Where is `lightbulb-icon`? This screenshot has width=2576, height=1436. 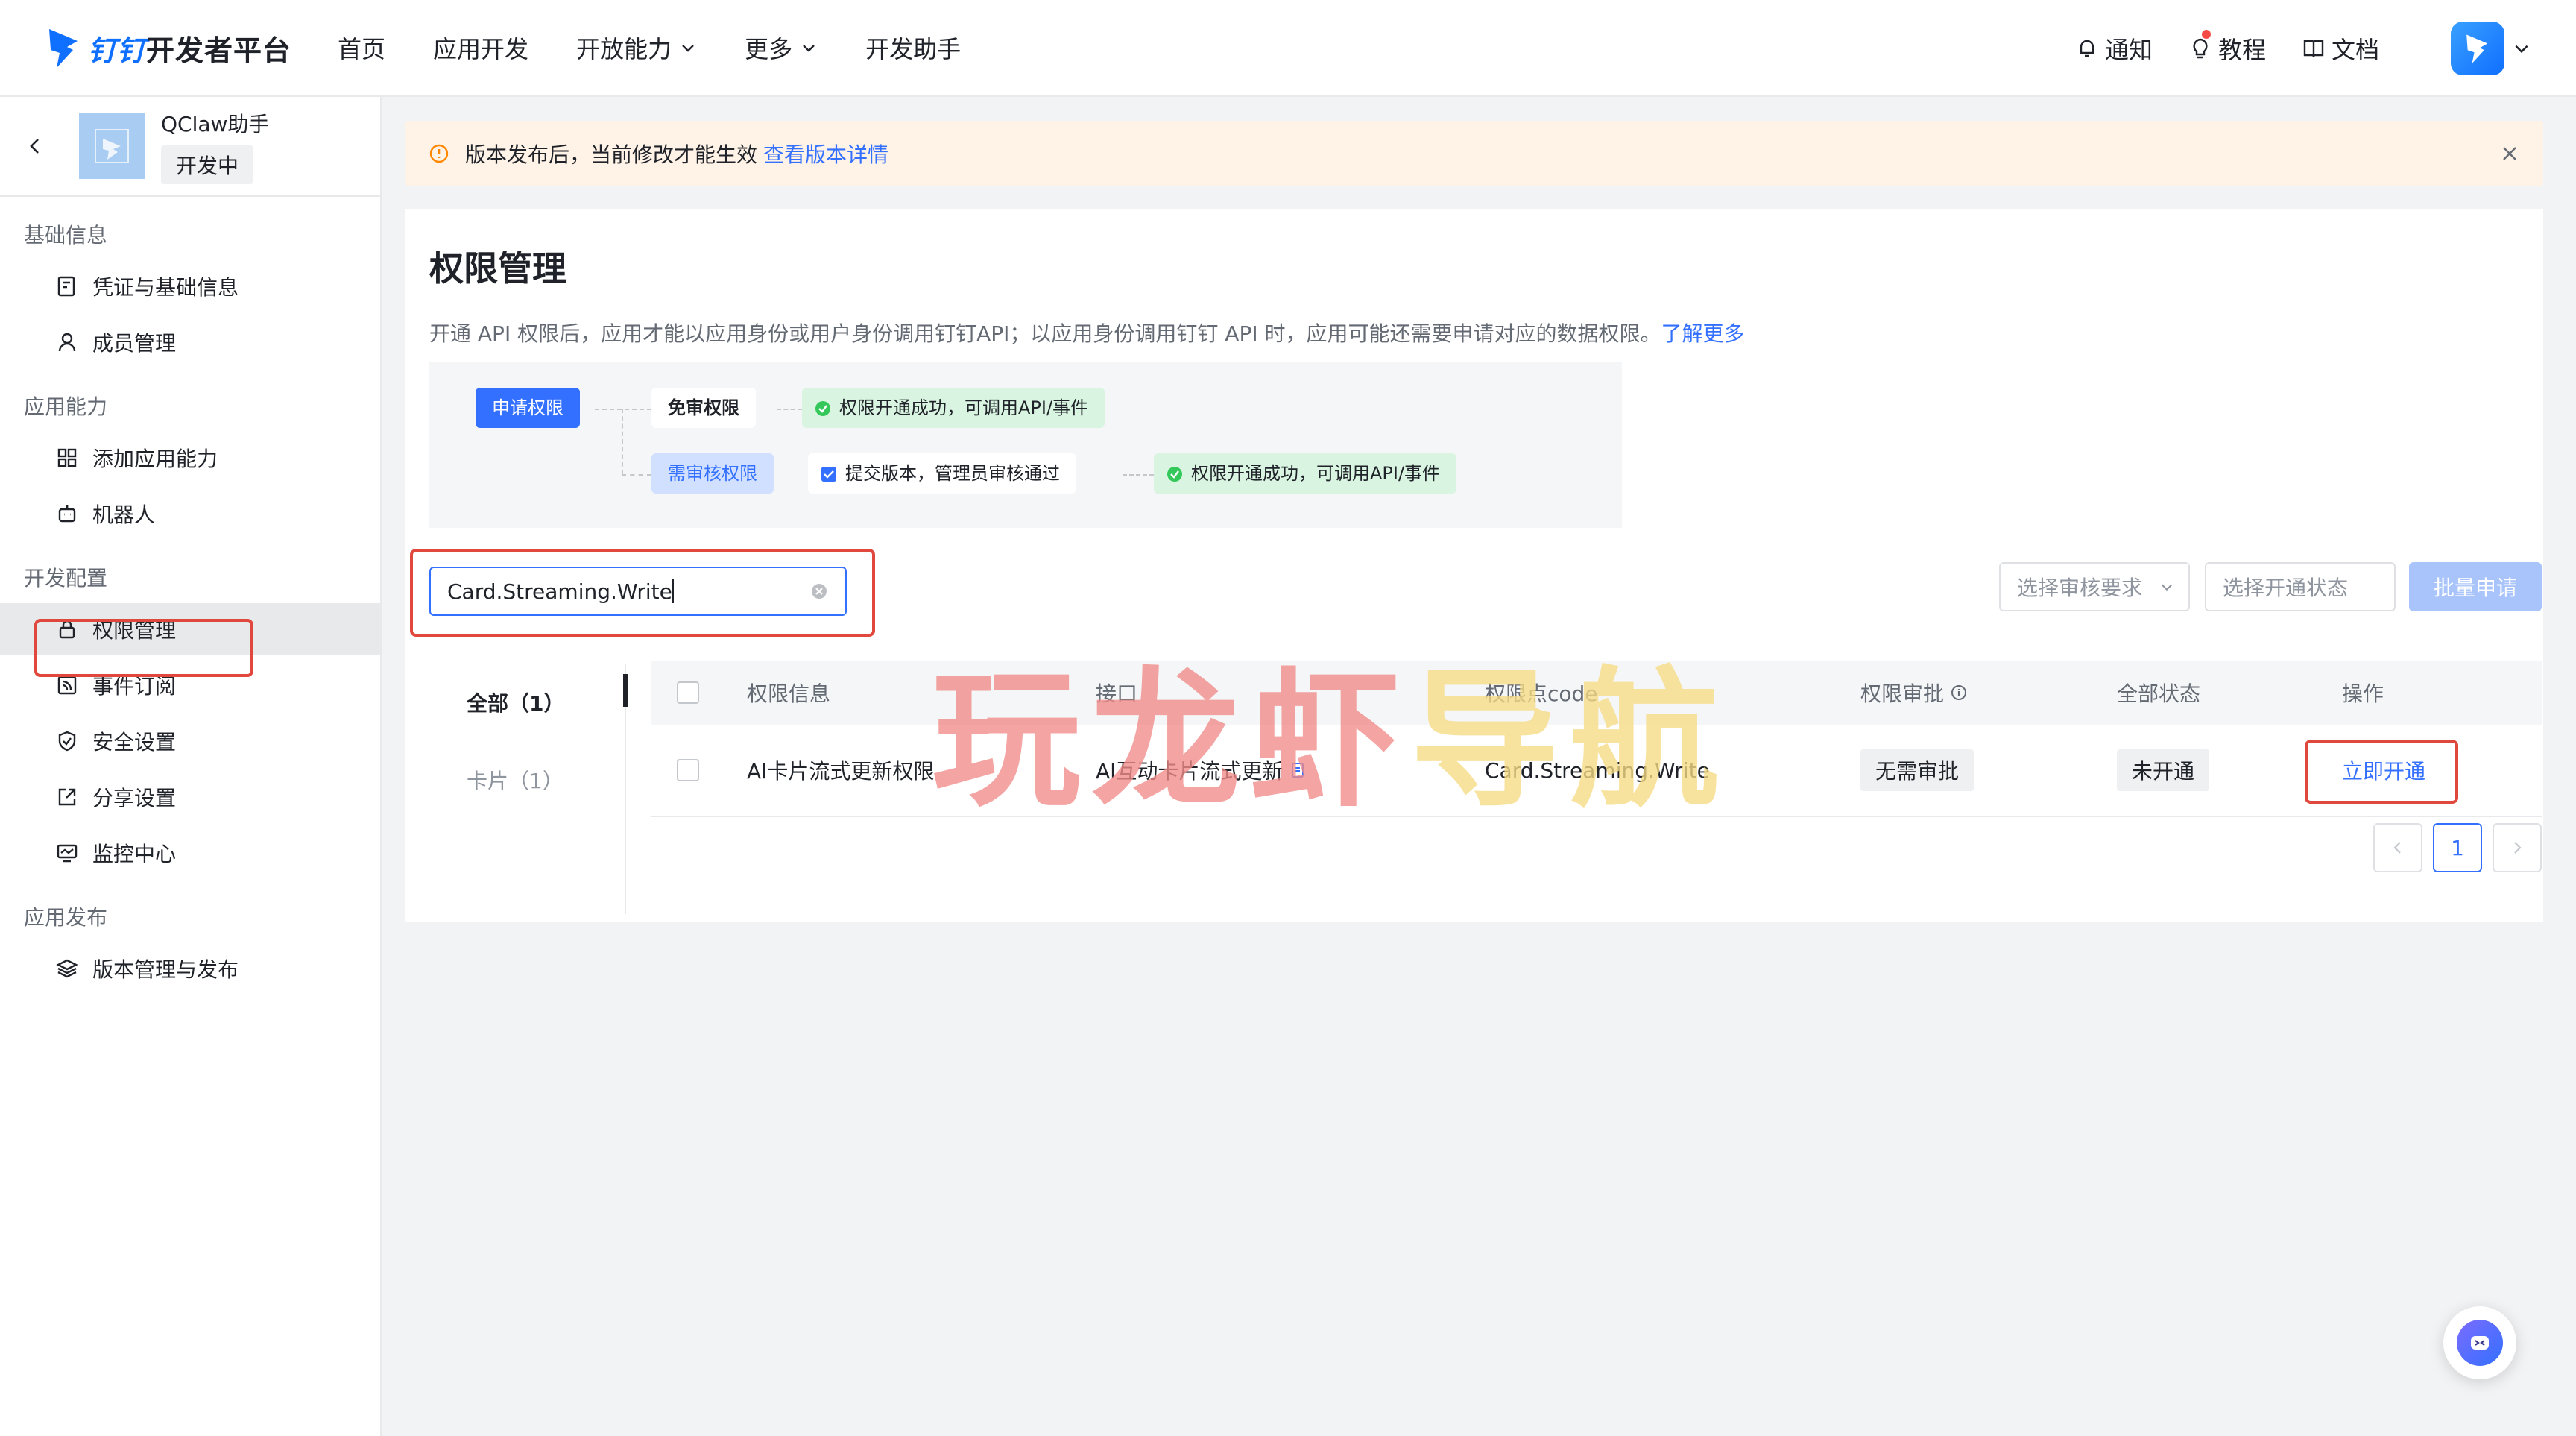 lightbulb-icon is located at coordinates (2200, 48).